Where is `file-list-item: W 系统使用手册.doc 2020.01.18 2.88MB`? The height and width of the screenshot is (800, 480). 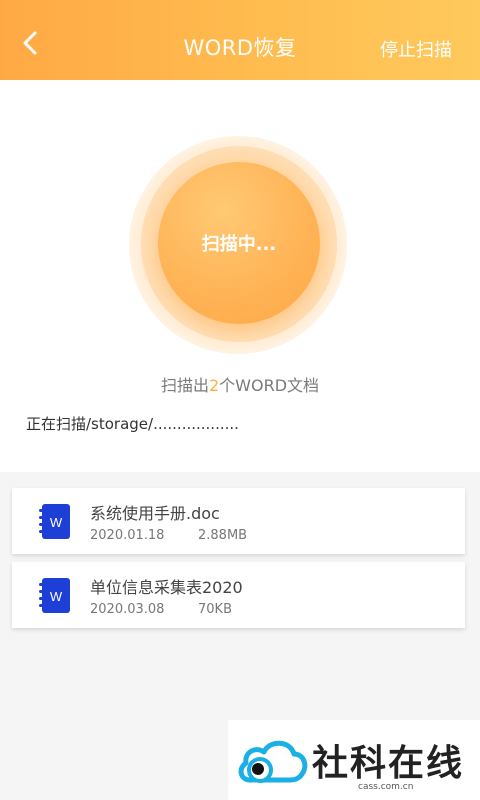
file-list-item: W 系统使用手册.doc 2020.01.18 2.88MB is located at coordinates (238, 521).